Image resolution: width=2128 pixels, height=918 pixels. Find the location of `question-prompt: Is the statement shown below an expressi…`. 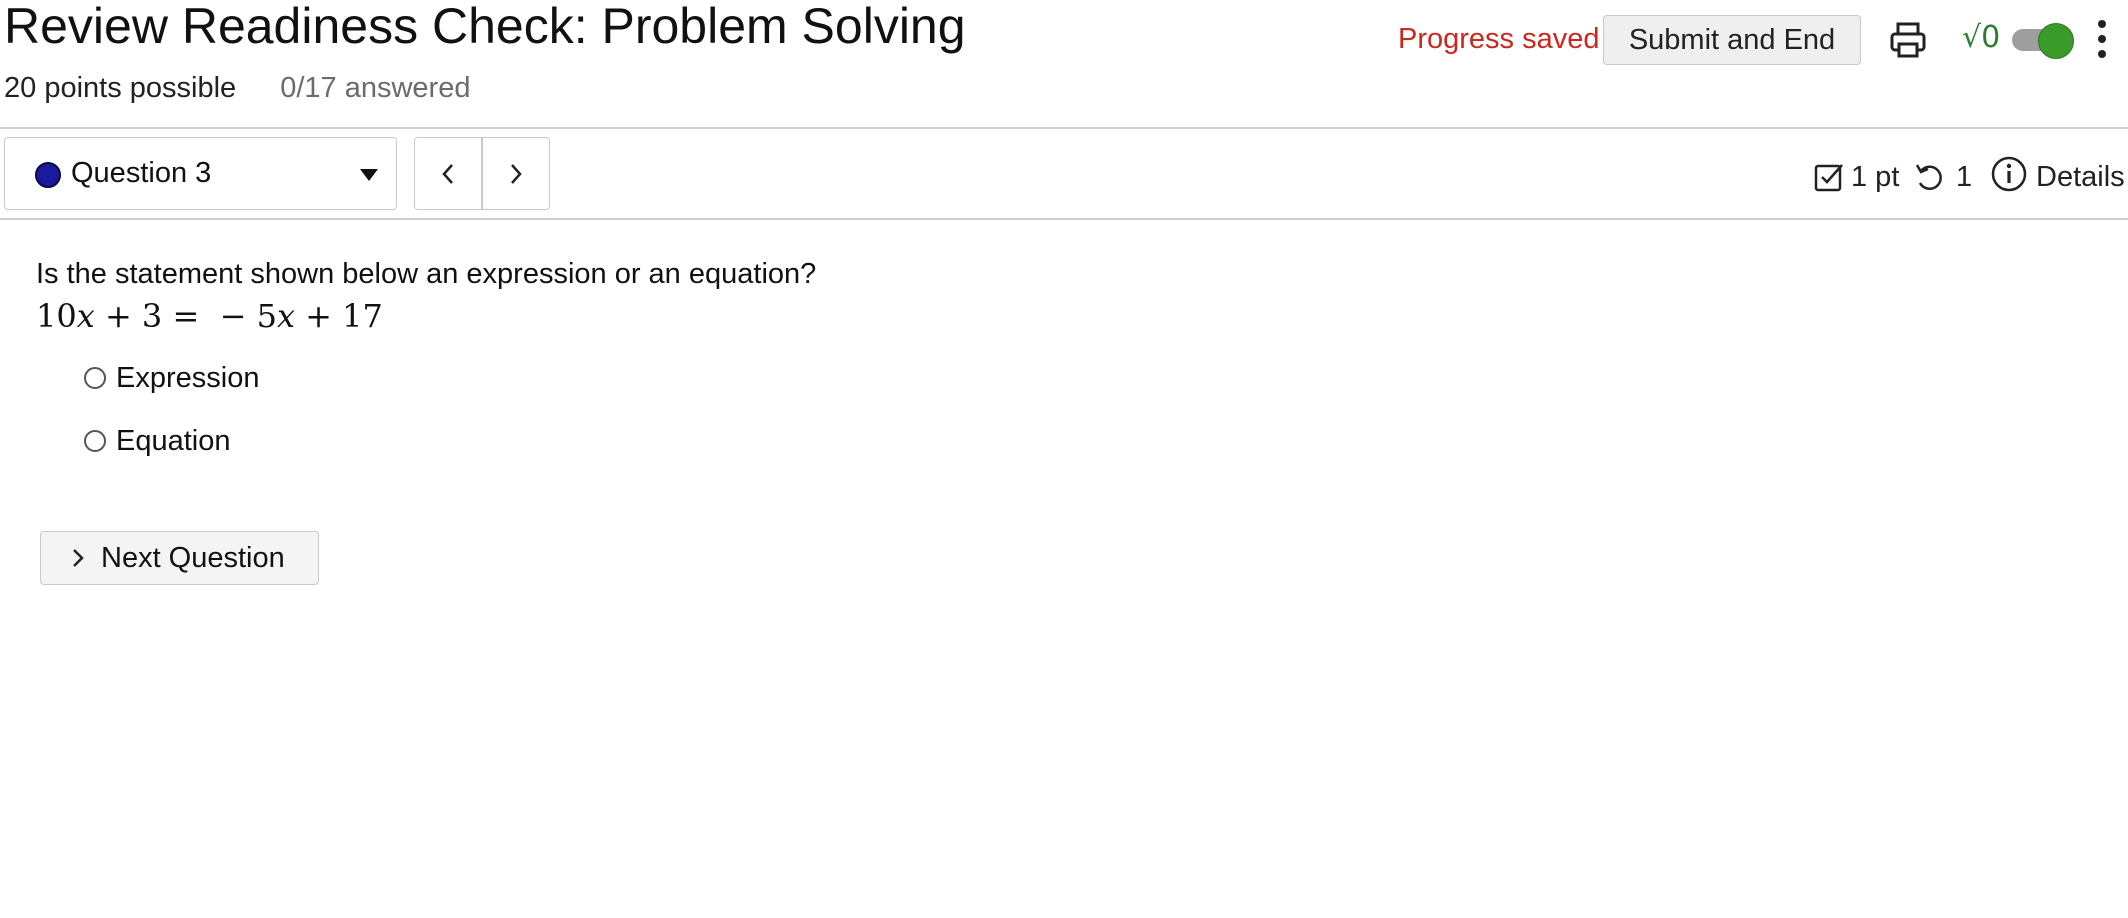

question-prompt: Is the statement shown below an expressi… is located at coordinates (426, 274).